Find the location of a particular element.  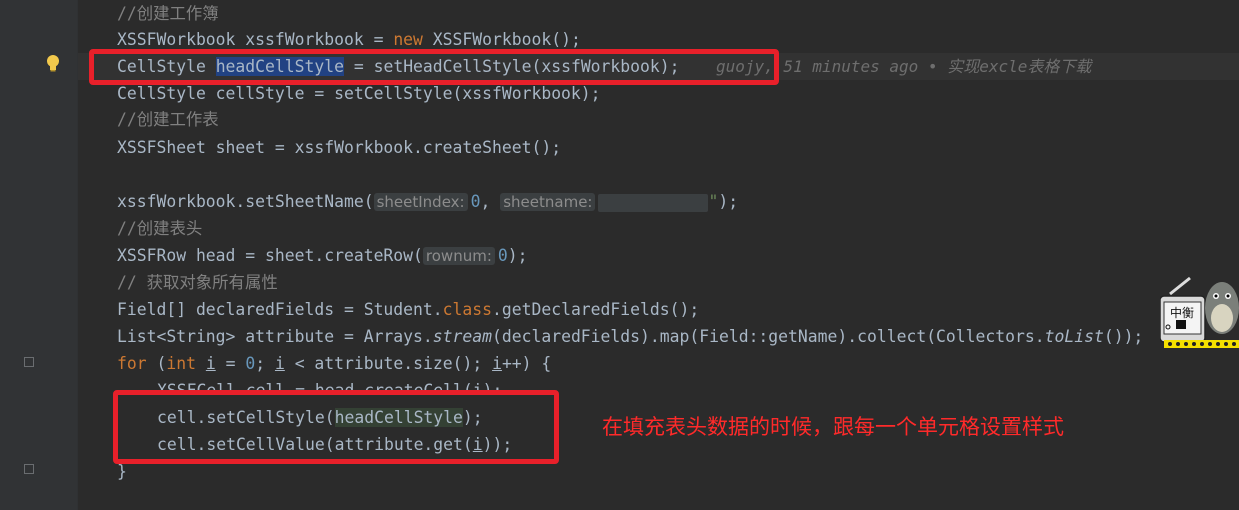

code-text: ++) { is located at coordinates (526, 363).